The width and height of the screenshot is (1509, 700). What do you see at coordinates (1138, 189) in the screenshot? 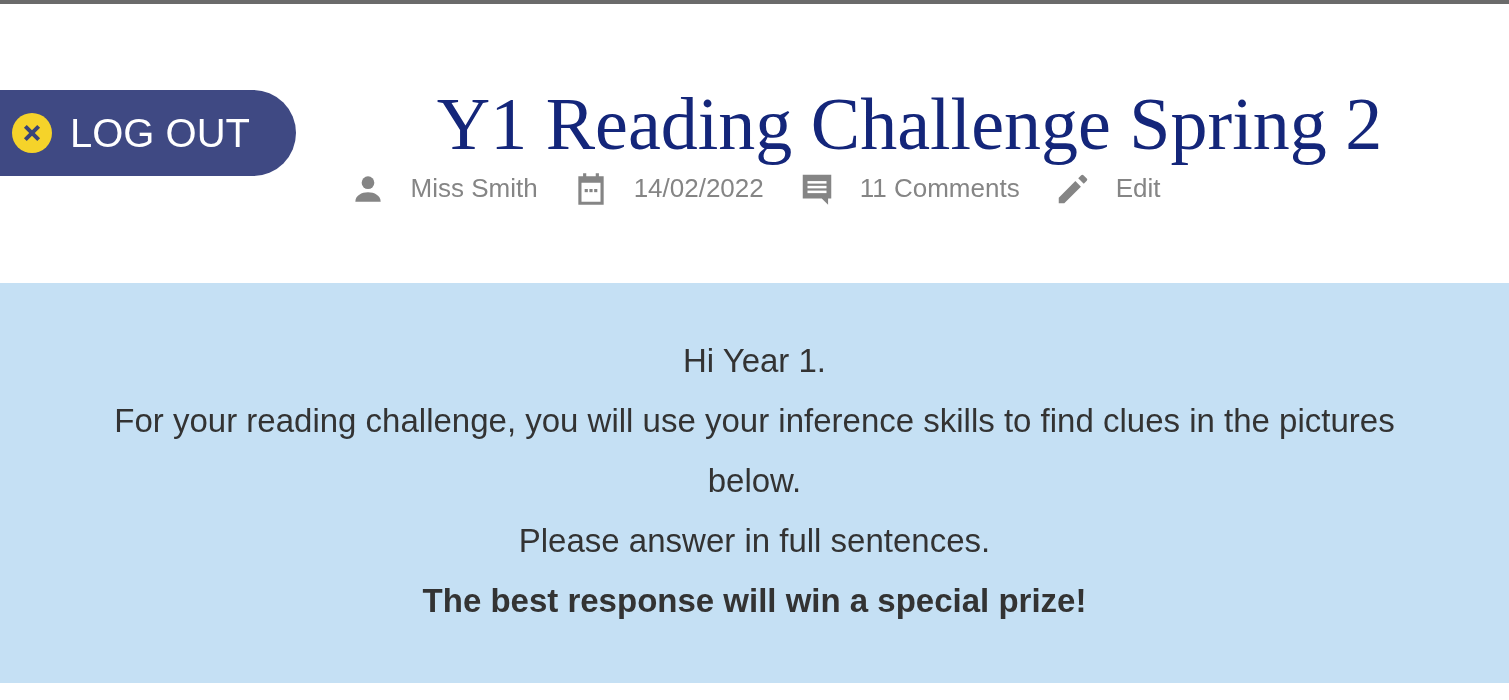
I see `edit-link: Edit` at bounding box center [1138, 189].